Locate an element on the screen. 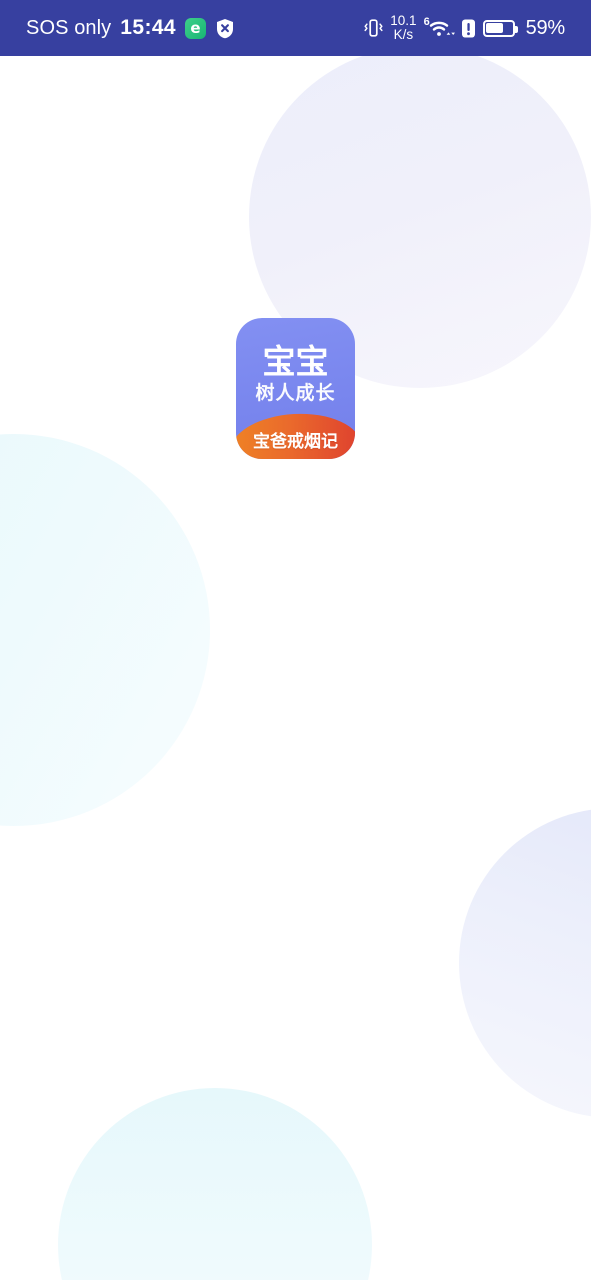 This screenshot has height=1280, width=591. warning-icon is located at coordinates (468, 28).